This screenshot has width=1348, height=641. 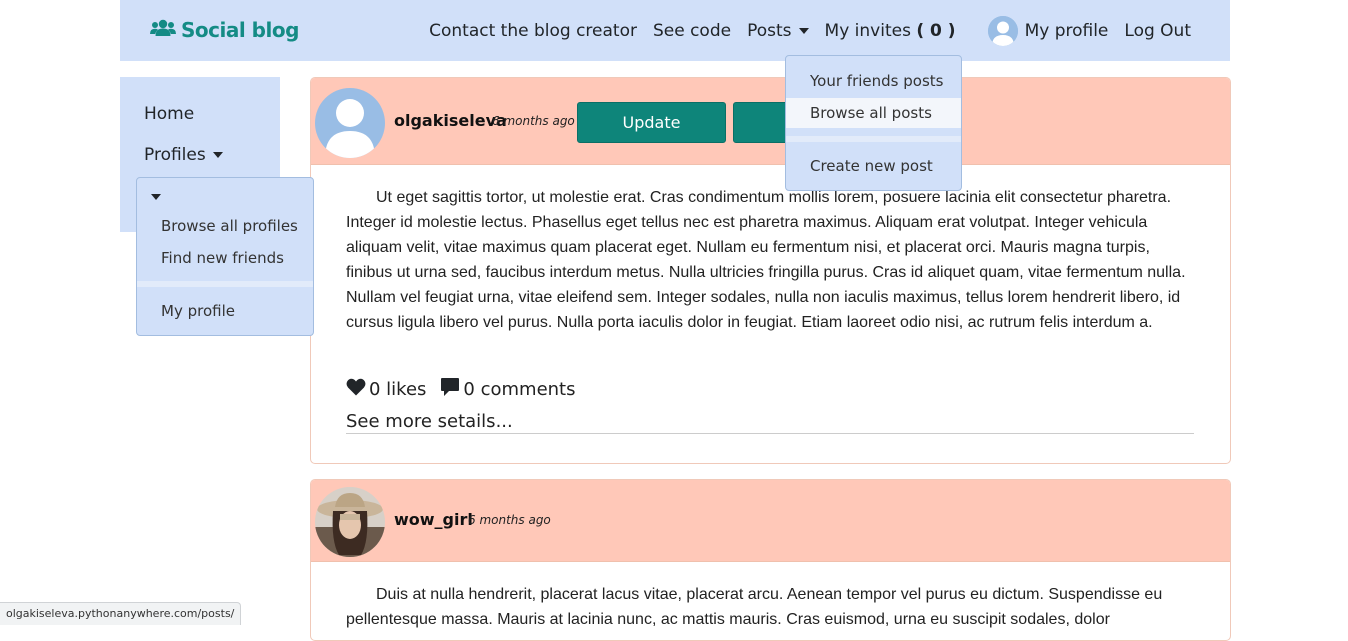 I want to click on post-author: olgakiseleva, so click(x=450, y=120).